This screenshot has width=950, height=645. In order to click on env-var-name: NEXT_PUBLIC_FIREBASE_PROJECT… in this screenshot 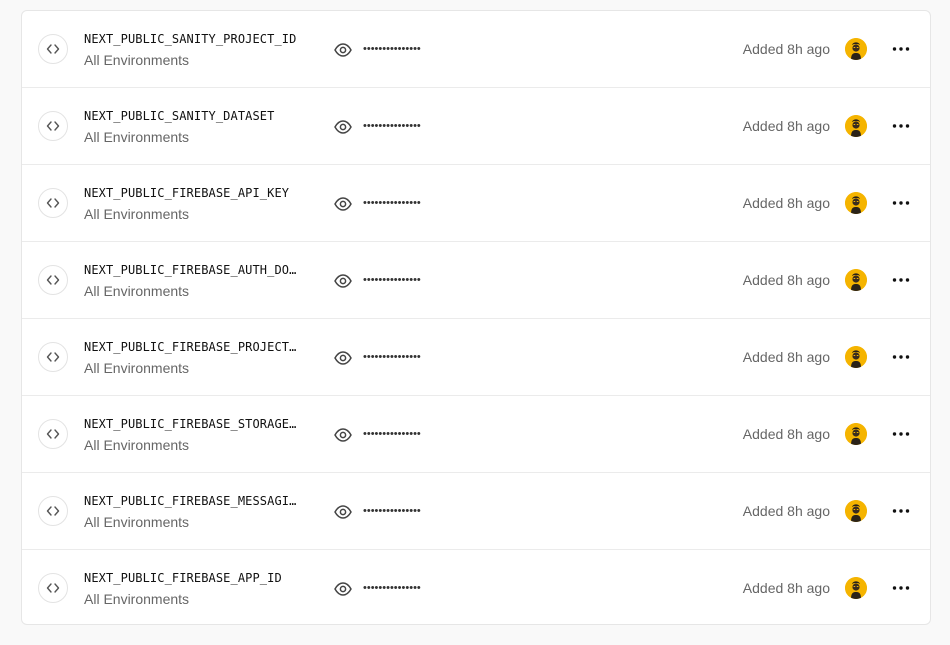, I will do `click(190, 347)`.